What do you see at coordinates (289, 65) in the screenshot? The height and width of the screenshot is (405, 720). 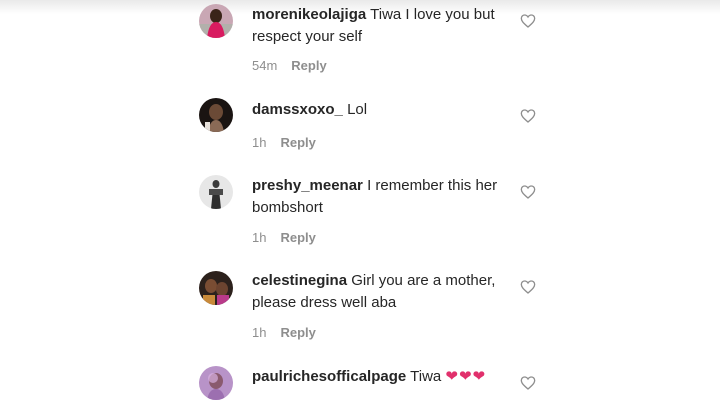 I see `comment-meta: 54m Reply` at bounding box center [289, 65].